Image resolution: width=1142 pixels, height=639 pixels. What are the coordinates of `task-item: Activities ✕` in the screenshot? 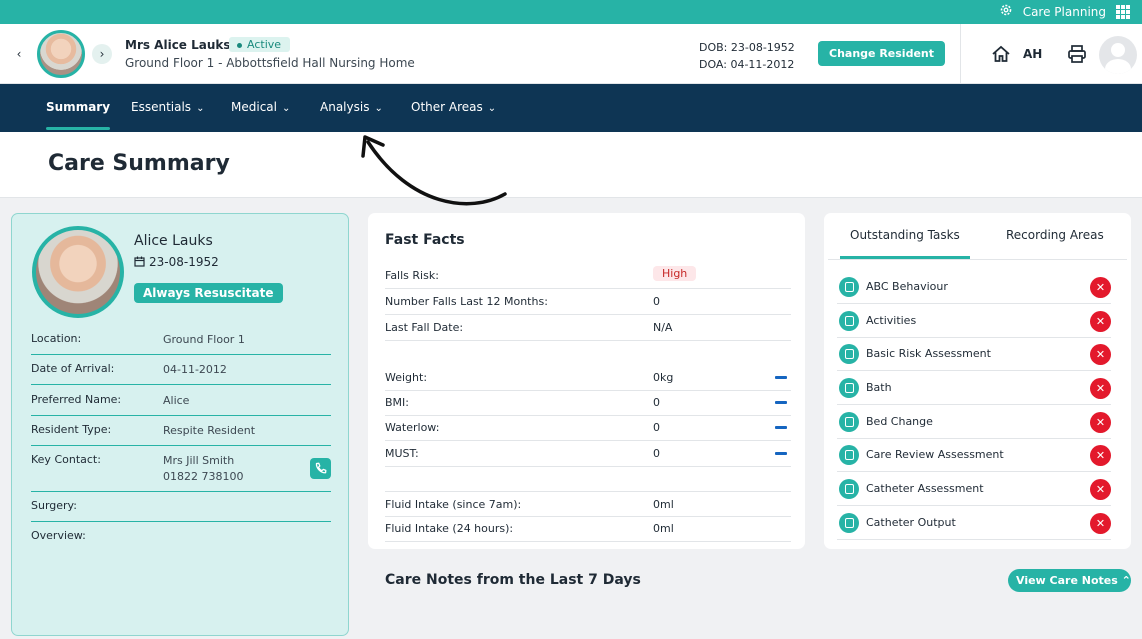 It's located at (974, 321).